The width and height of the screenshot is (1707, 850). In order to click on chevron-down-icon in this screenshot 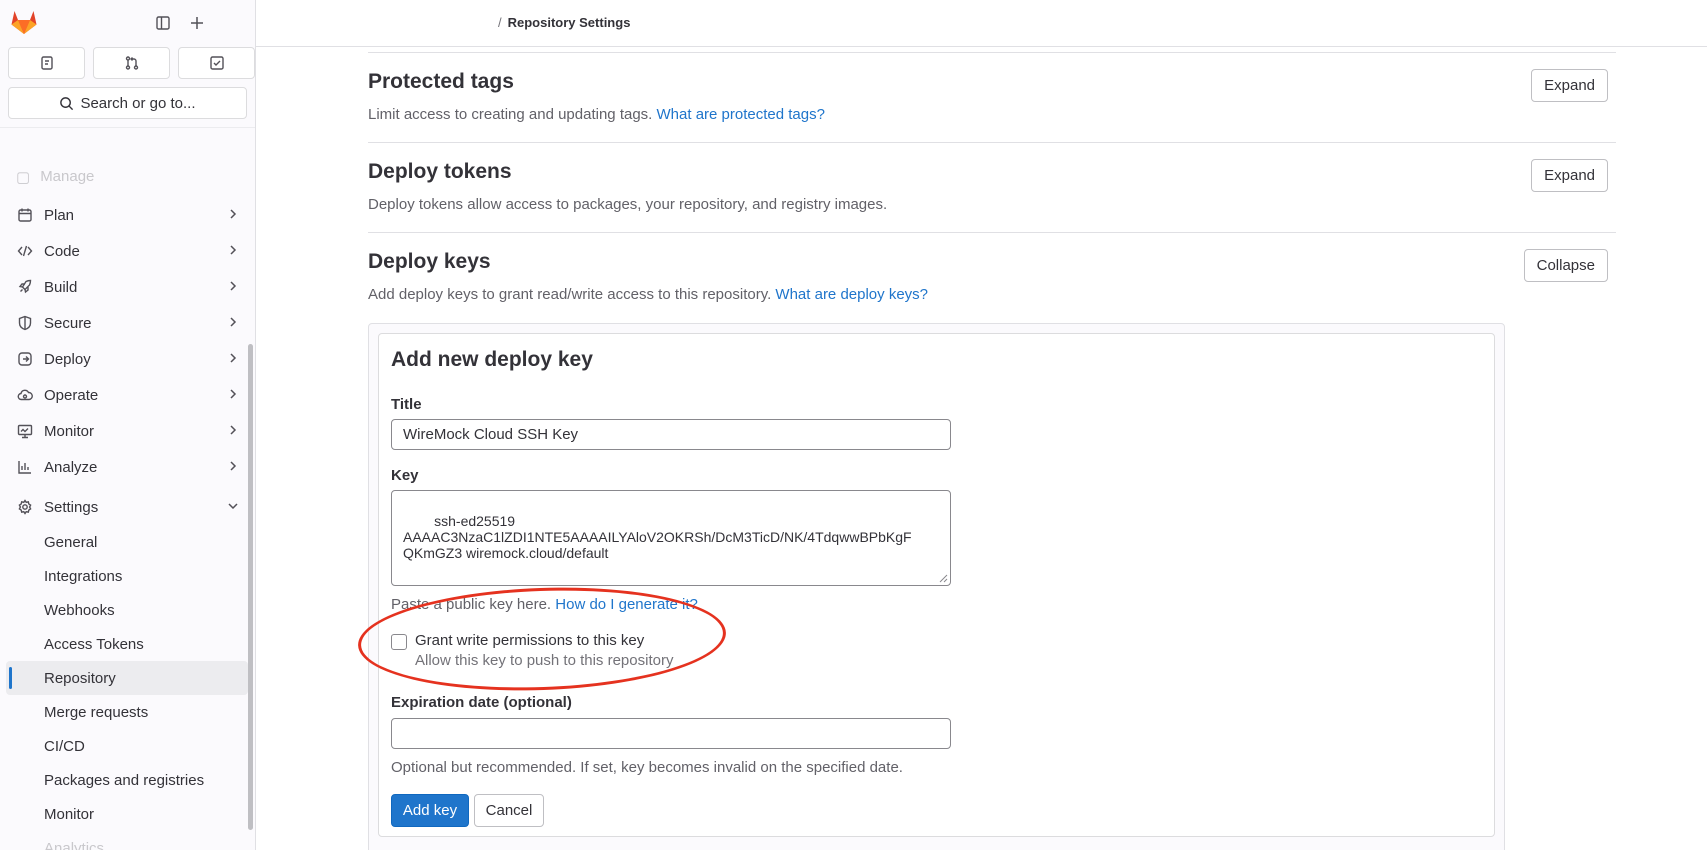, I will do `click(233, 506)`.